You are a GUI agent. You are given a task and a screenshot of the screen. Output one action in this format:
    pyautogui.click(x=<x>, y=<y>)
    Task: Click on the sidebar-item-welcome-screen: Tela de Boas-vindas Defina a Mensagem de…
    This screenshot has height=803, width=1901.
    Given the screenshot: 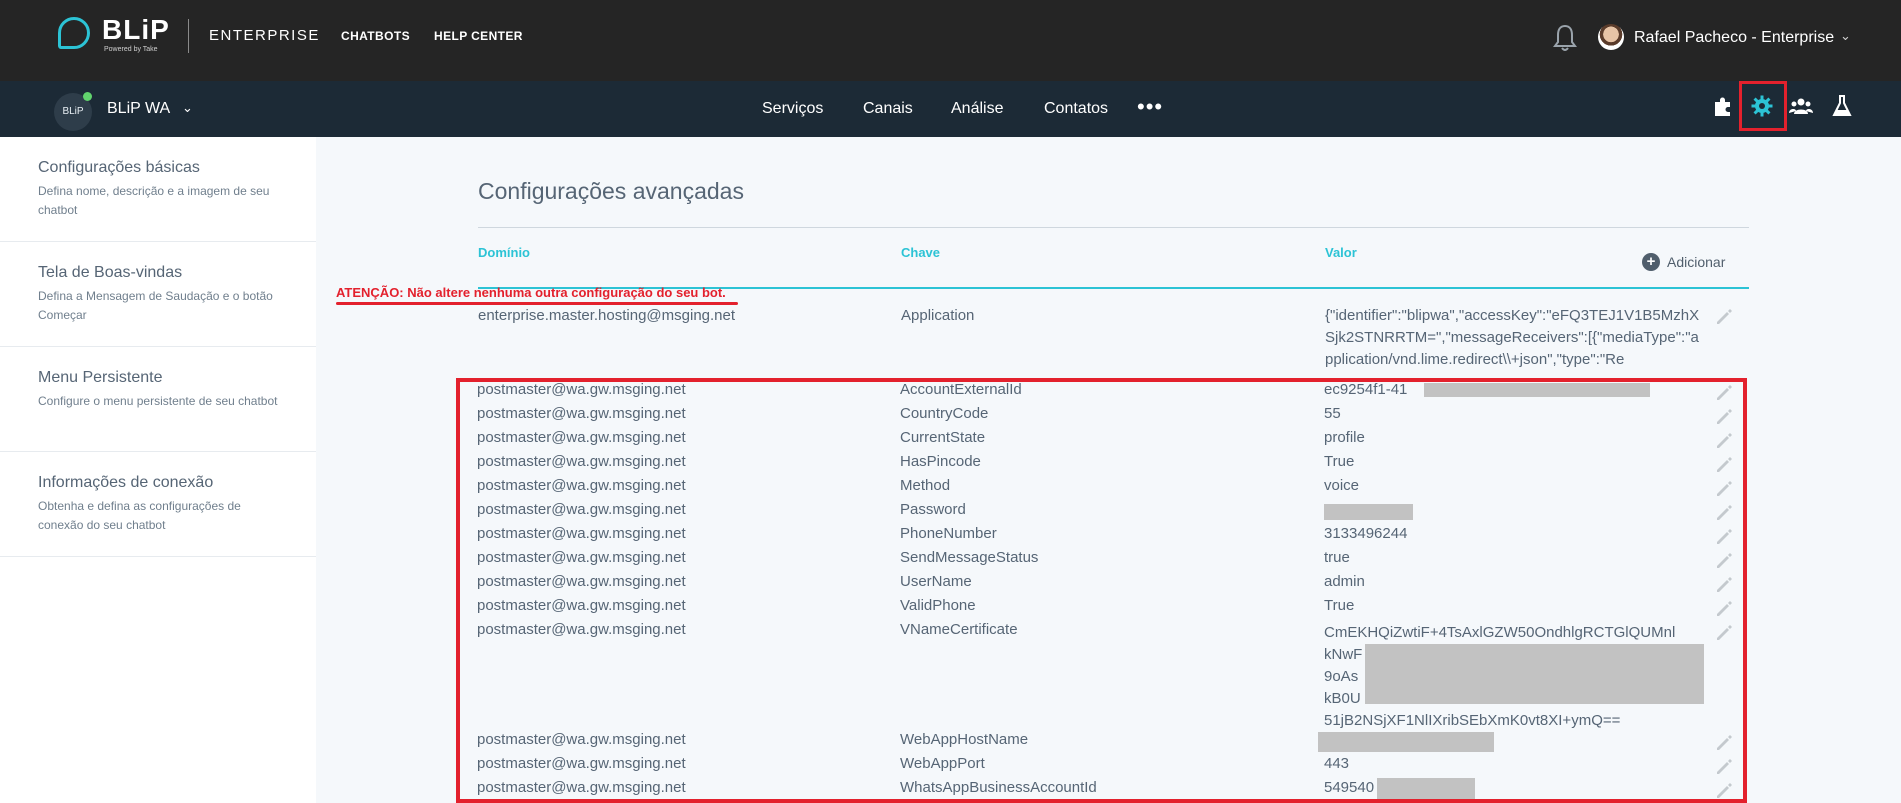 What is the action you would take?
    pyautogui.click(x=158, y=294)
    